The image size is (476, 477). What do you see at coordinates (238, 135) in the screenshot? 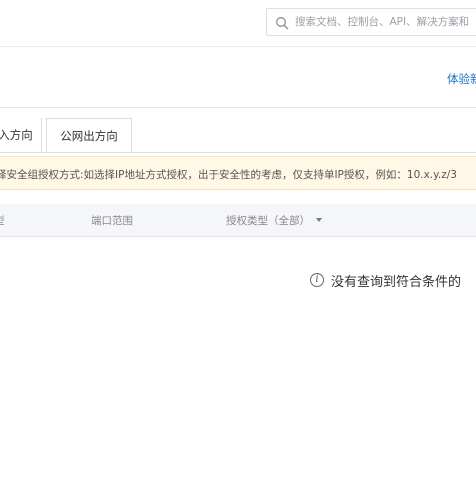
I see `direction-tabs: 入方向 公网出方向` at bounding box center [238, 135].